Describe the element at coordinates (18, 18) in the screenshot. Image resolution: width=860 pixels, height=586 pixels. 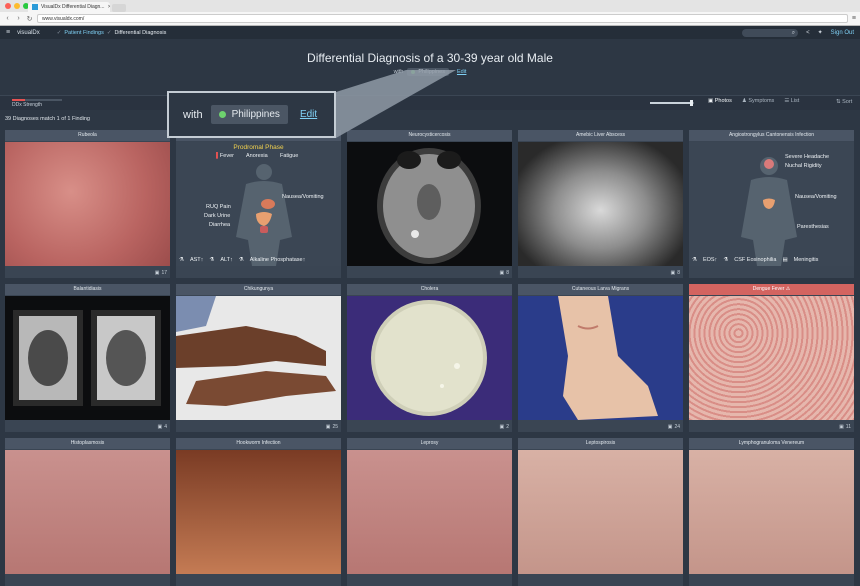
I see `forward-icon: ›` at that location.